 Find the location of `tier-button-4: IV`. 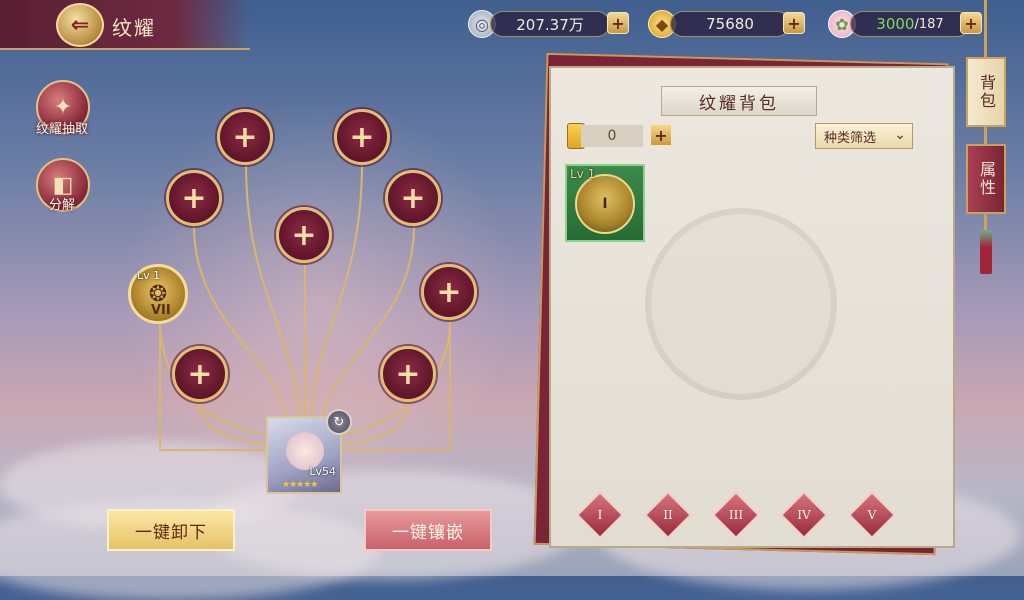

tier-button-4: IV is located at coordinates (804, 515).